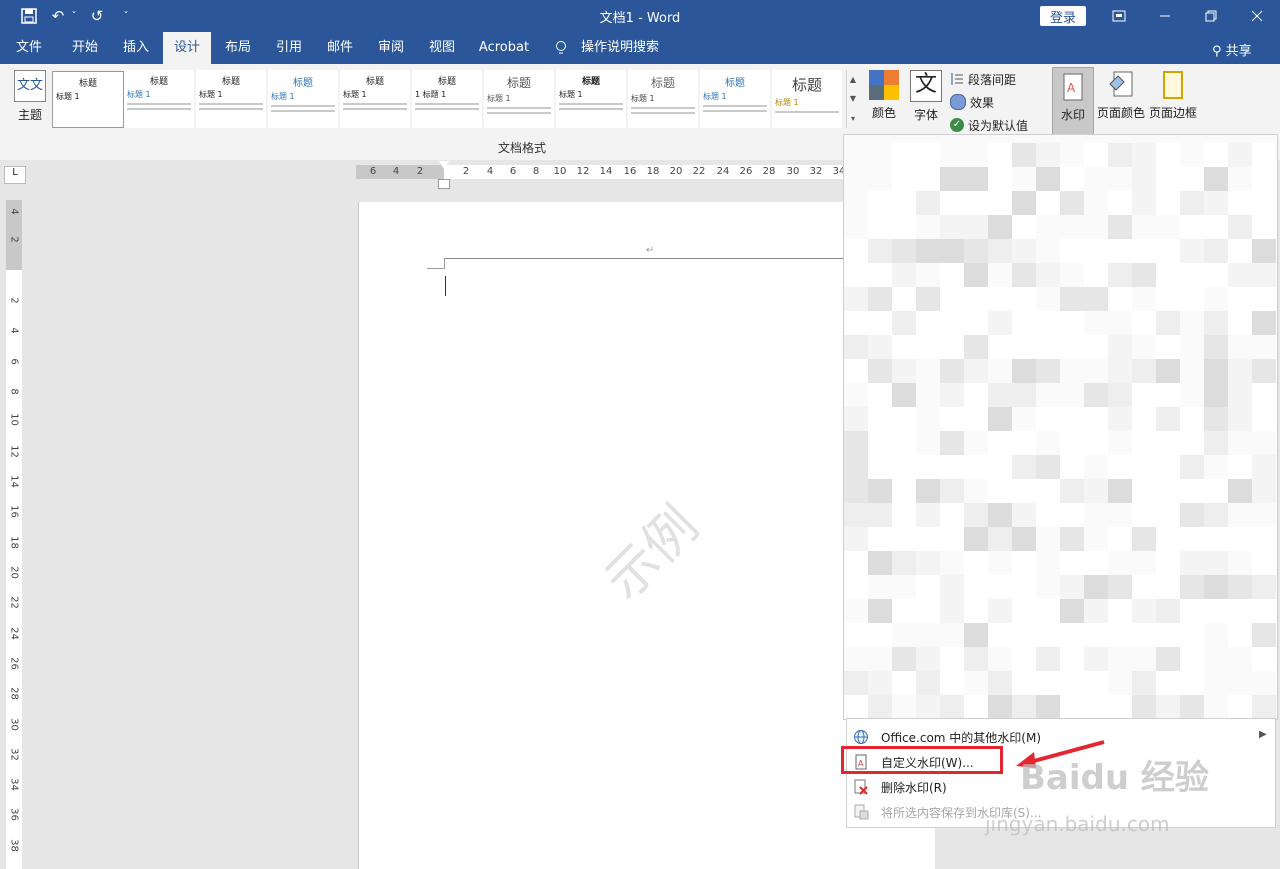 The width and height of the screenshot is (1280, 869). What do you see at coordinates (853, 79) in the screenshot?
I see `scroll-up-icon: ▲` at bounding box center [853, 79].